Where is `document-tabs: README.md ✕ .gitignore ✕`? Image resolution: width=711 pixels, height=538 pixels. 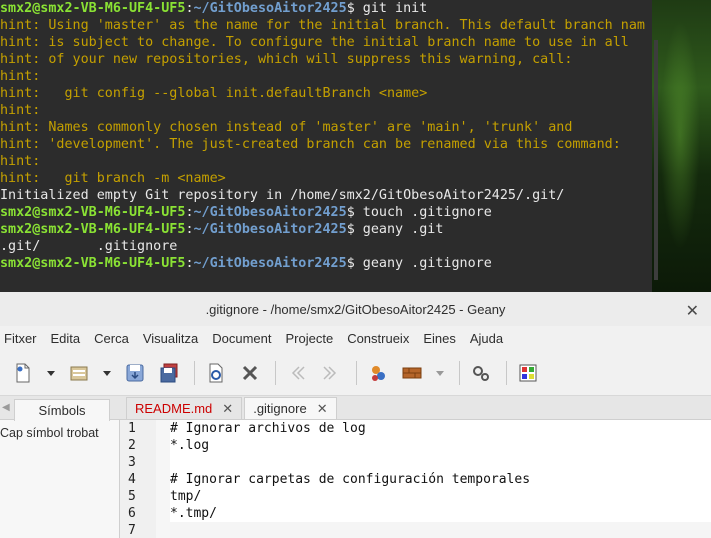 document-tabs: README.md ✕ .gitignore ✕ is located at coordinates (229, 407).